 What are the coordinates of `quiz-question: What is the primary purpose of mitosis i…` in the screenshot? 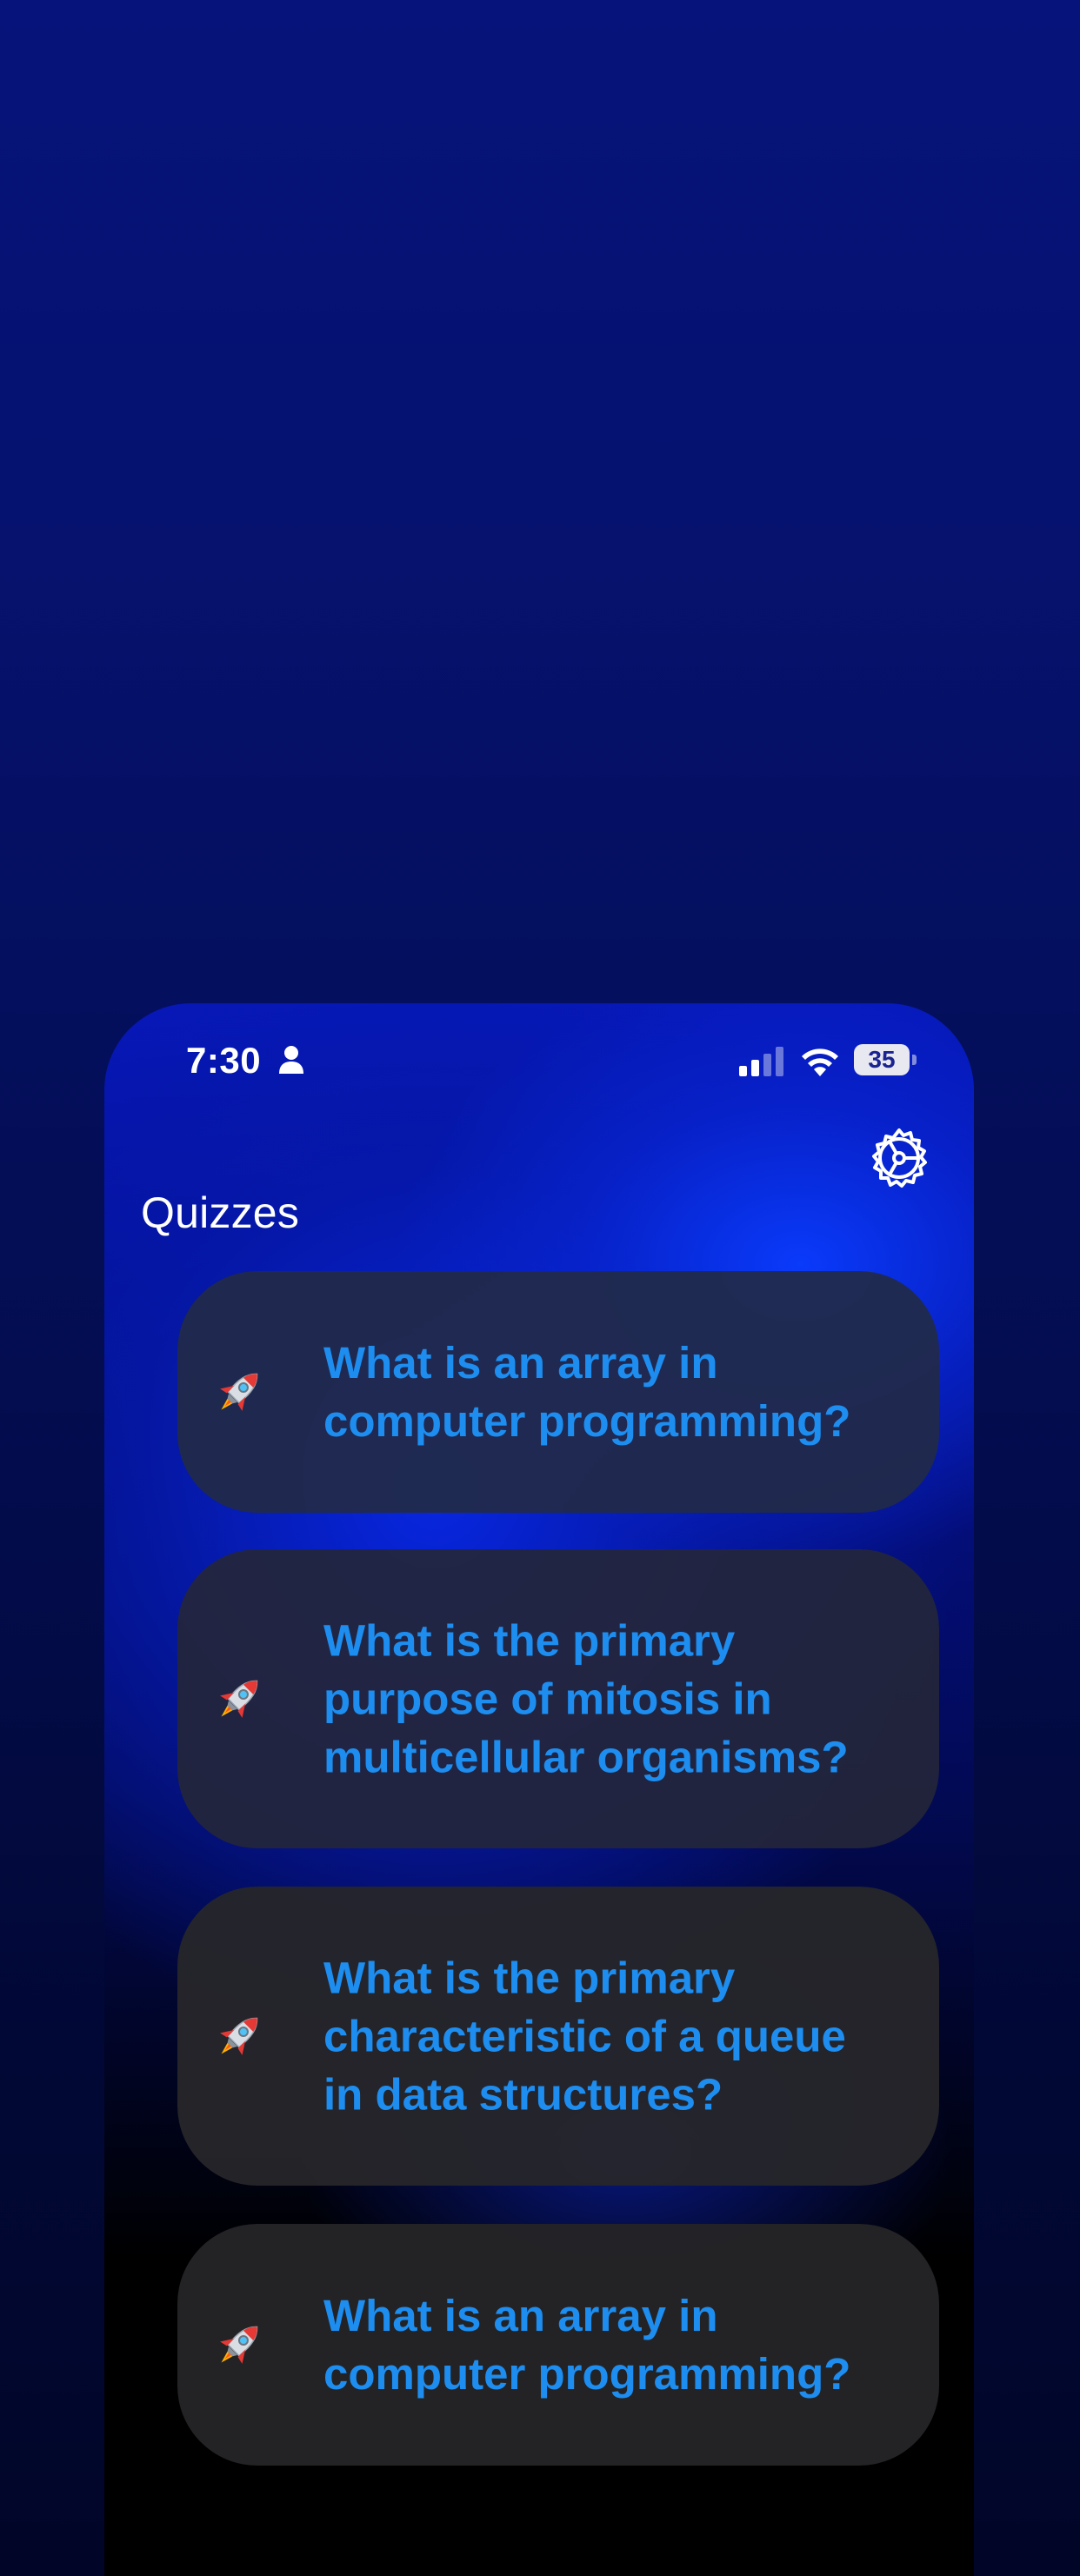 It's located at (586, 1698).